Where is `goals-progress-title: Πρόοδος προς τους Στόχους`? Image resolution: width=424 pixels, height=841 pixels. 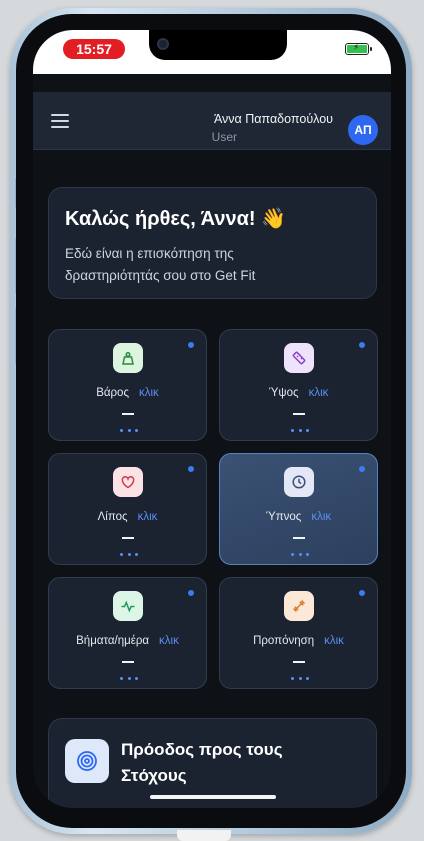 goals-progress-title: Πρόοδος προς τους Στόχους is located at coordinates (202, 762).